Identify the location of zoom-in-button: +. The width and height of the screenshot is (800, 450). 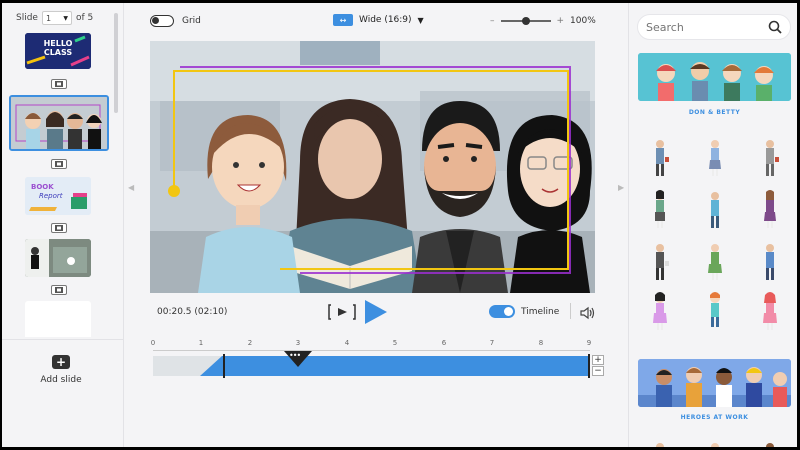
(561, 21).